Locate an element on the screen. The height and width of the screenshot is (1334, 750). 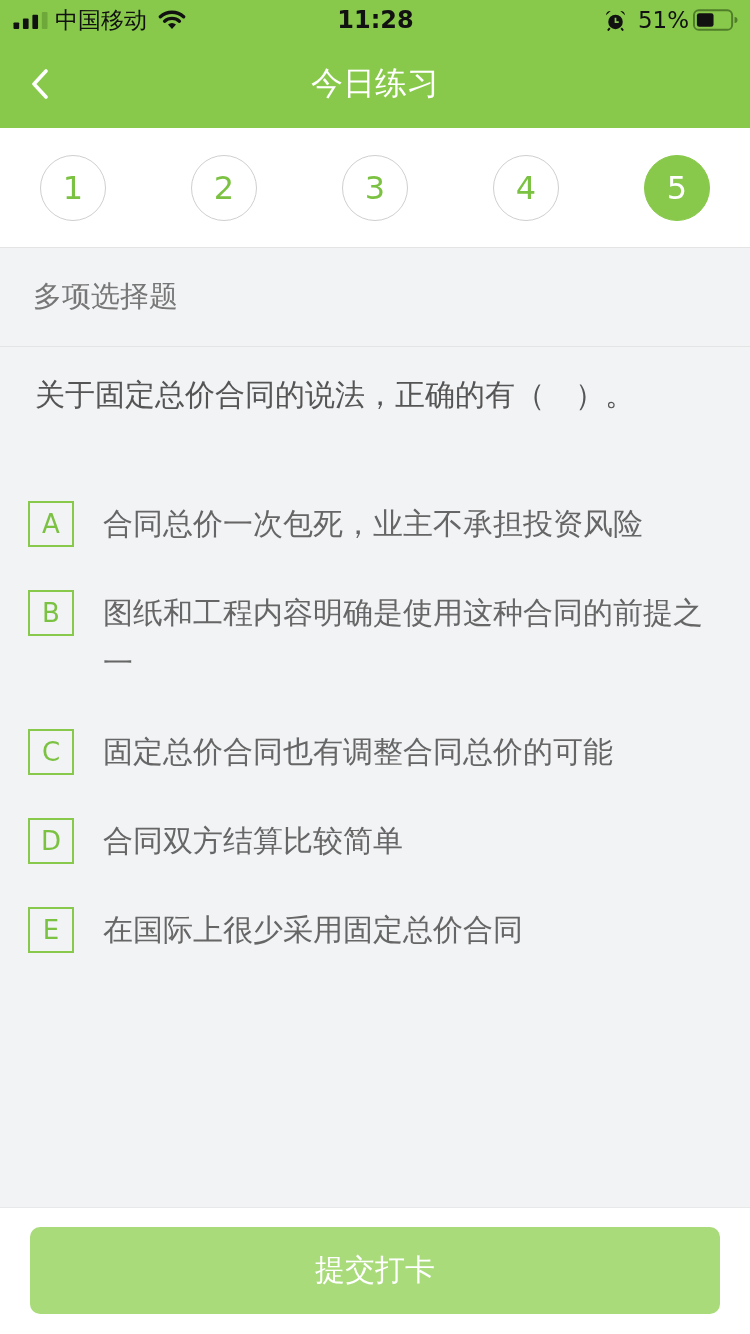
question-number-tab: 4 is located at coordinates (526, 187).